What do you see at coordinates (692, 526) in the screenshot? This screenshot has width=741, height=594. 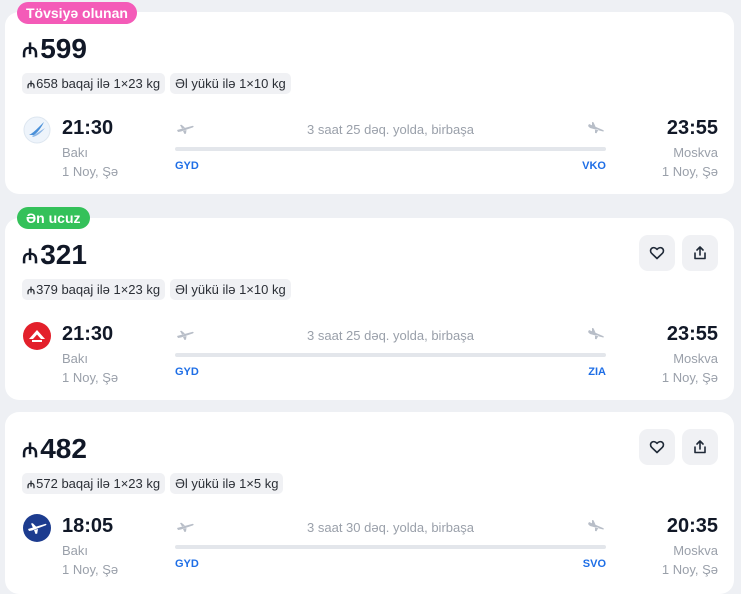 I see `arrival-time: 20:35` at bounding box center [692, 526].